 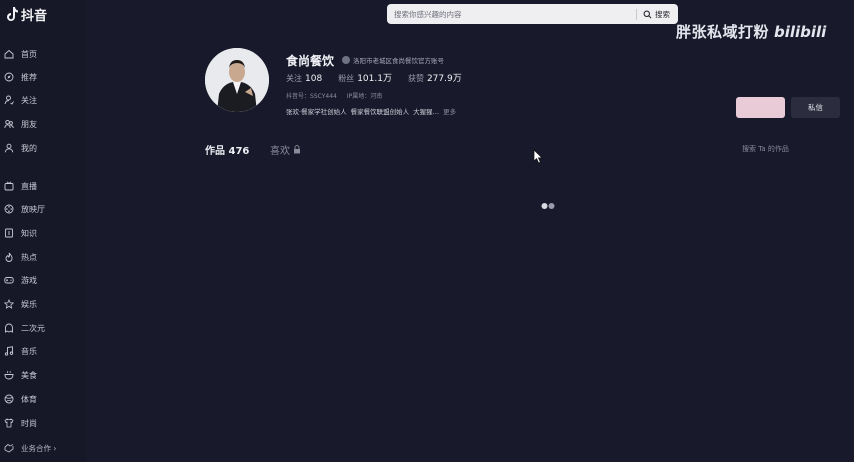 What do you see at coordinates (29, 100) in the screenshot?
I see `sidebar-item-label: 关注` at bounding box center [29, 100].